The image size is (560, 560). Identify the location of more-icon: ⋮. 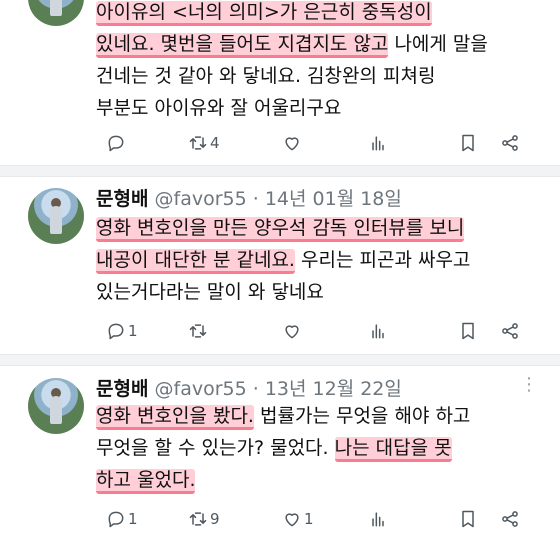
(529, 384).